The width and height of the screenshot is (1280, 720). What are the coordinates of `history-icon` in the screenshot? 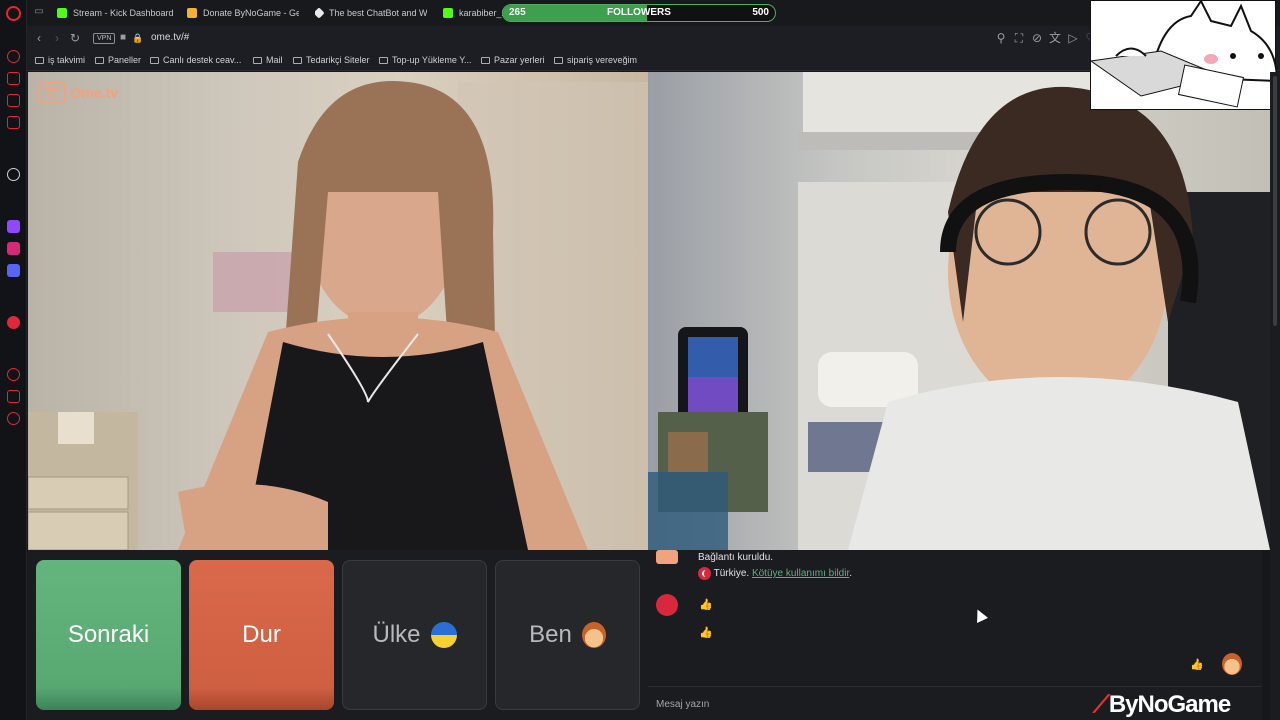 It's located at (13, 374).